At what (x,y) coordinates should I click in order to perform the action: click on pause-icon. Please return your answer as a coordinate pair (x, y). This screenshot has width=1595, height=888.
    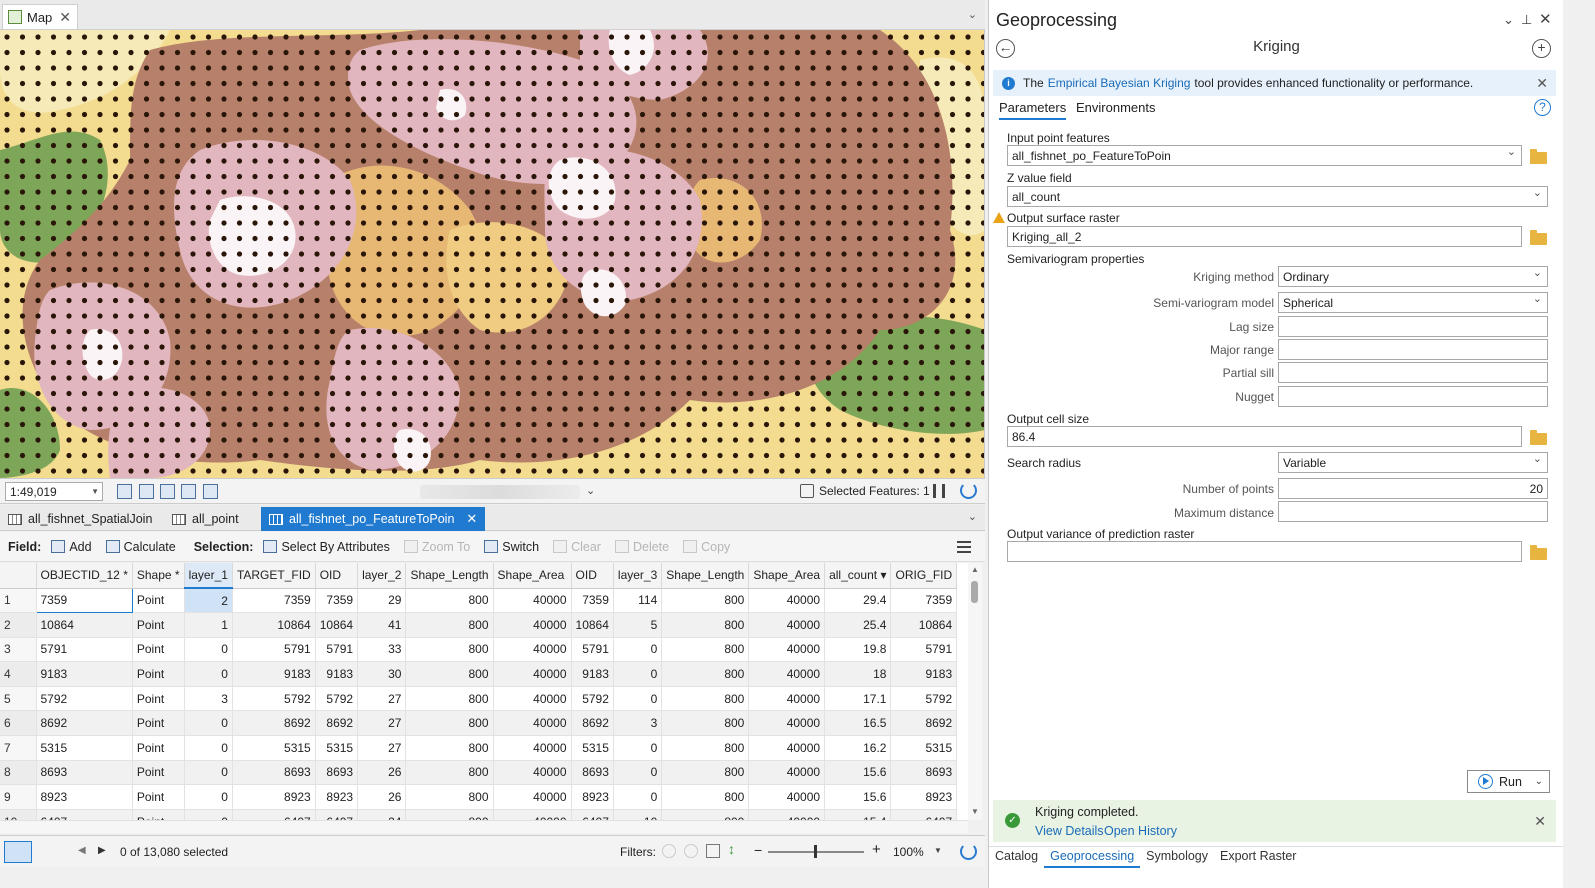
    Looking at the image, I should click on (939, 491).